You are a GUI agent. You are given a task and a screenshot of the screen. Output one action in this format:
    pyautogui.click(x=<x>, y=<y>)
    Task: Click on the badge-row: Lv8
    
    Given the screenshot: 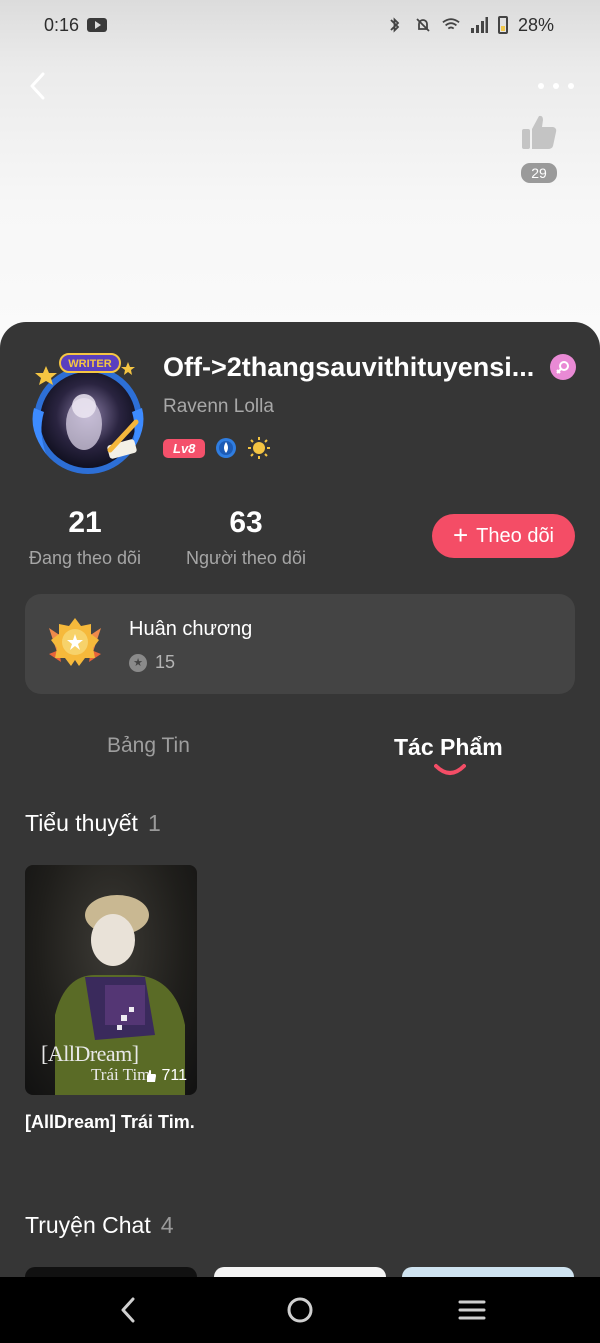 What is the action you would take?
    pyautogui.click(x=217, y=448)
    